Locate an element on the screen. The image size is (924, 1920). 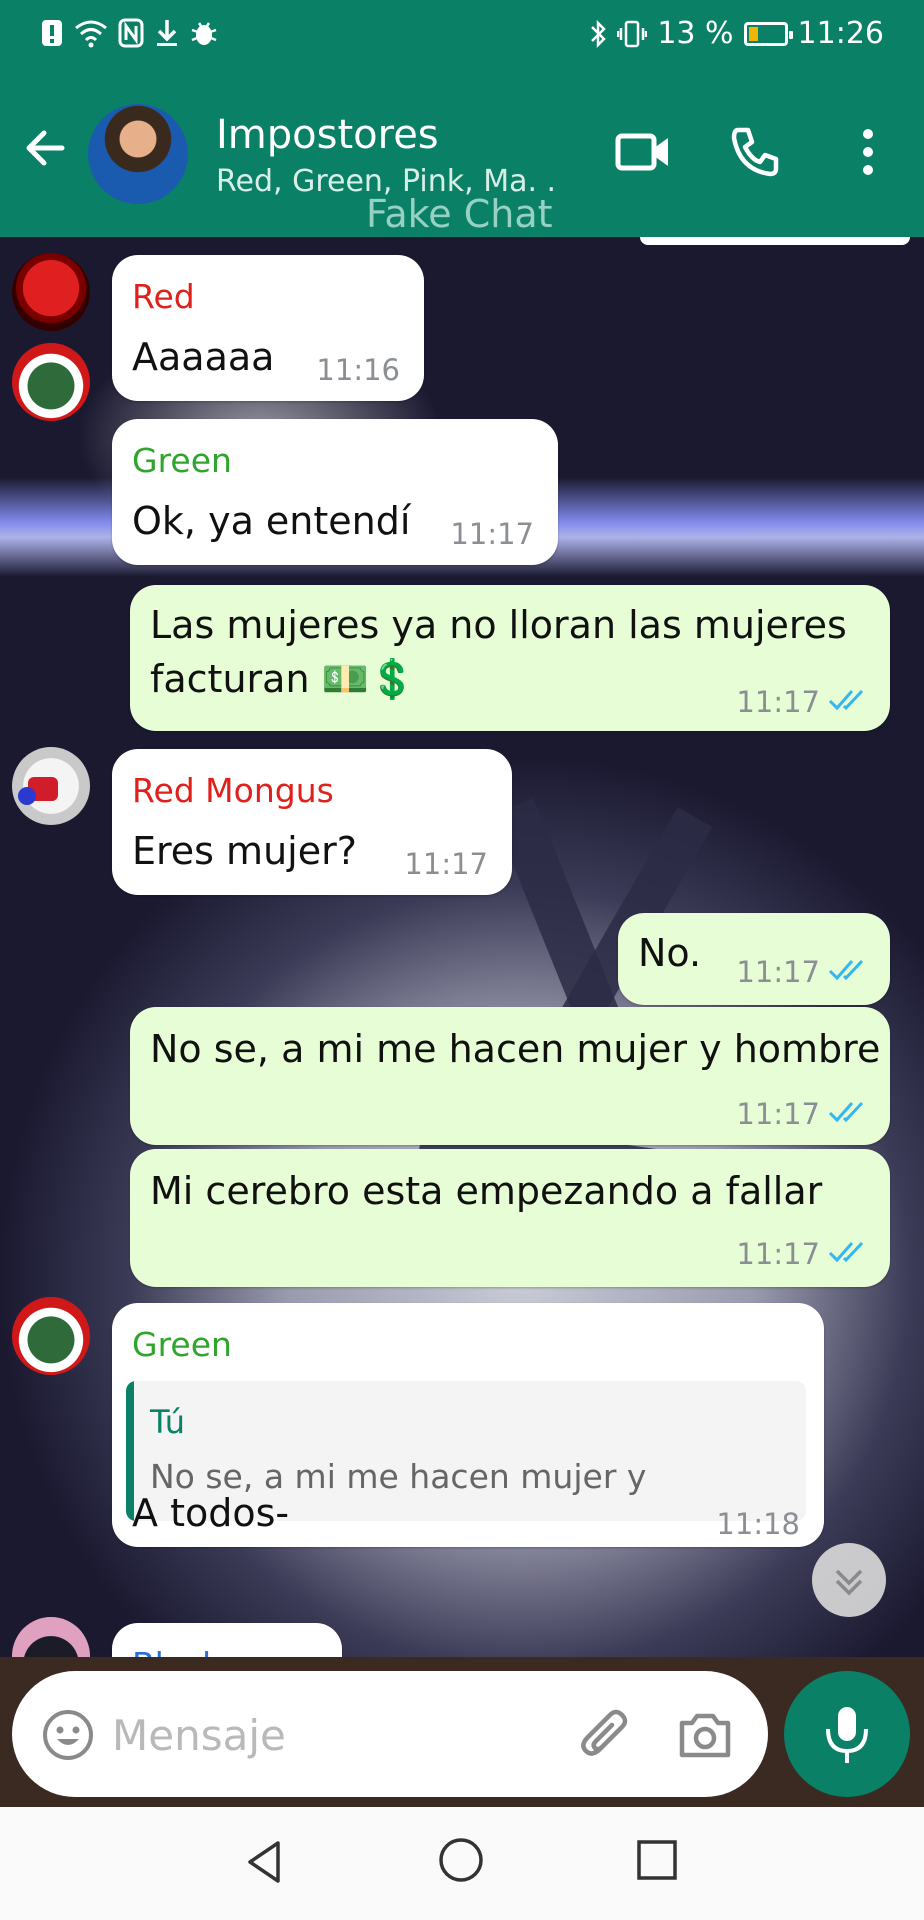
message-bubble-outgoing: Mi cerebro esta empezando a fallar 11:17 is located at coordinates (510, 1218).